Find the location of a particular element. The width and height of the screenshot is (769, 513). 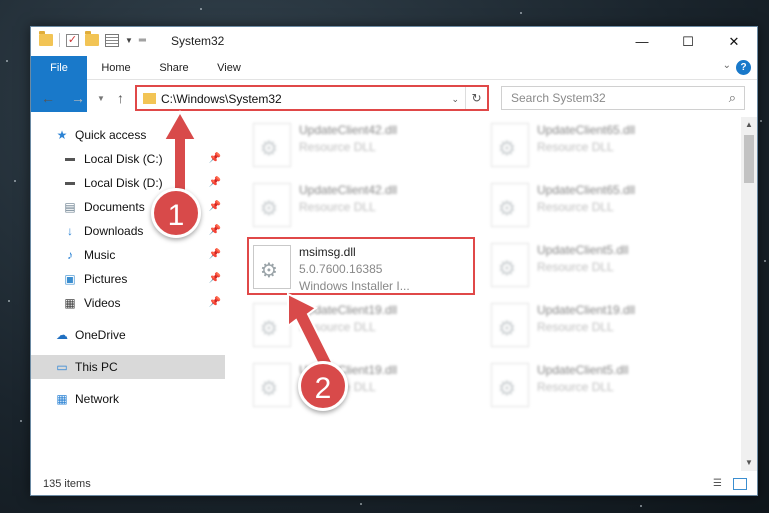

close-button: ✕ is located at coordinates (734, 41).